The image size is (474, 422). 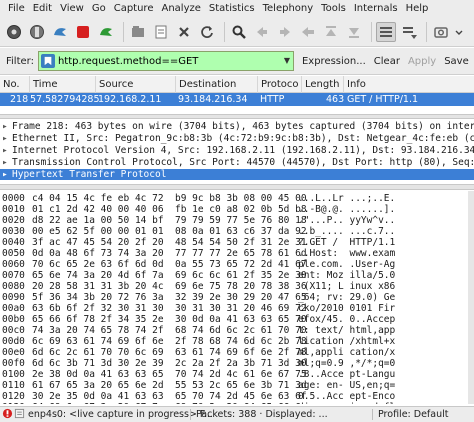 What do you see at coordinates (237, 174) in the screenshot?
I see `tree-item-http: ▸ Hypertext Transfer Protocol` at bounding box center [237, 174].